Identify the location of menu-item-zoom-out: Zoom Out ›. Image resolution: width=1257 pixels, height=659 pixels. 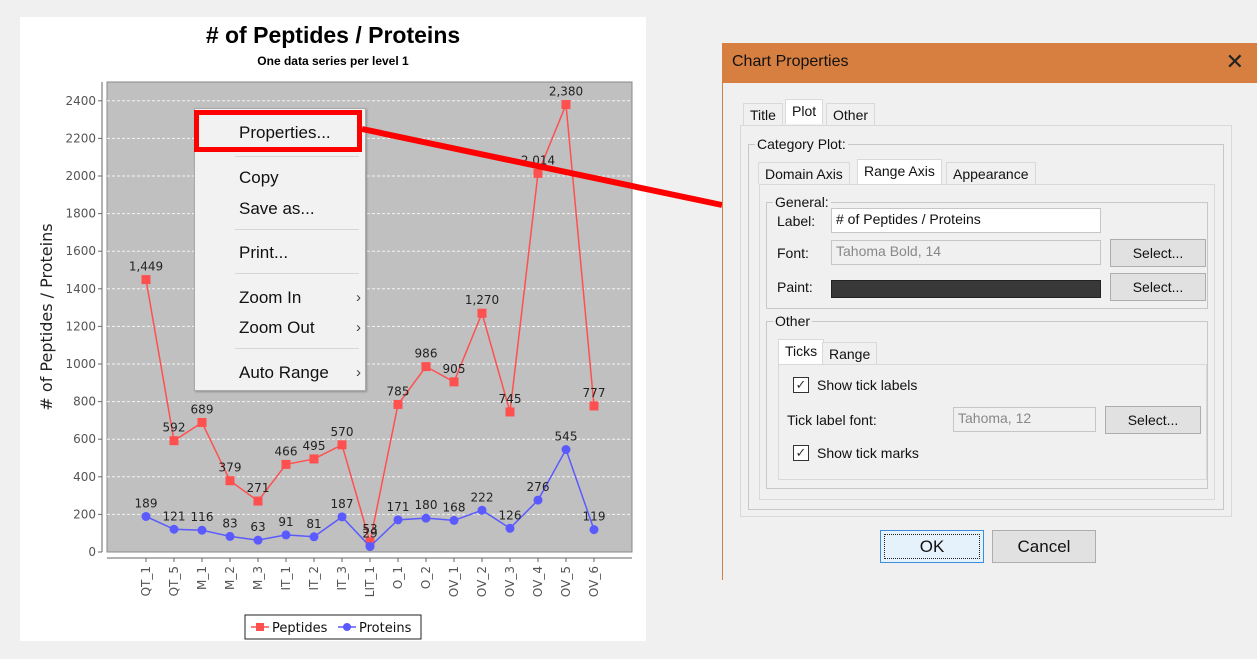
(300, 328).